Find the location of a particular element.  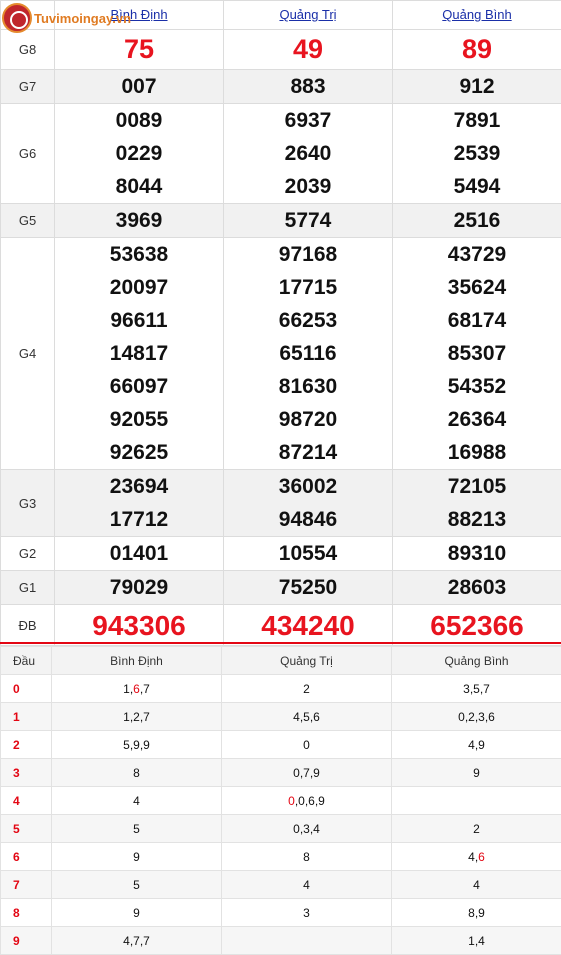

dau-tails: 8 is located at coordinates (137, 773).